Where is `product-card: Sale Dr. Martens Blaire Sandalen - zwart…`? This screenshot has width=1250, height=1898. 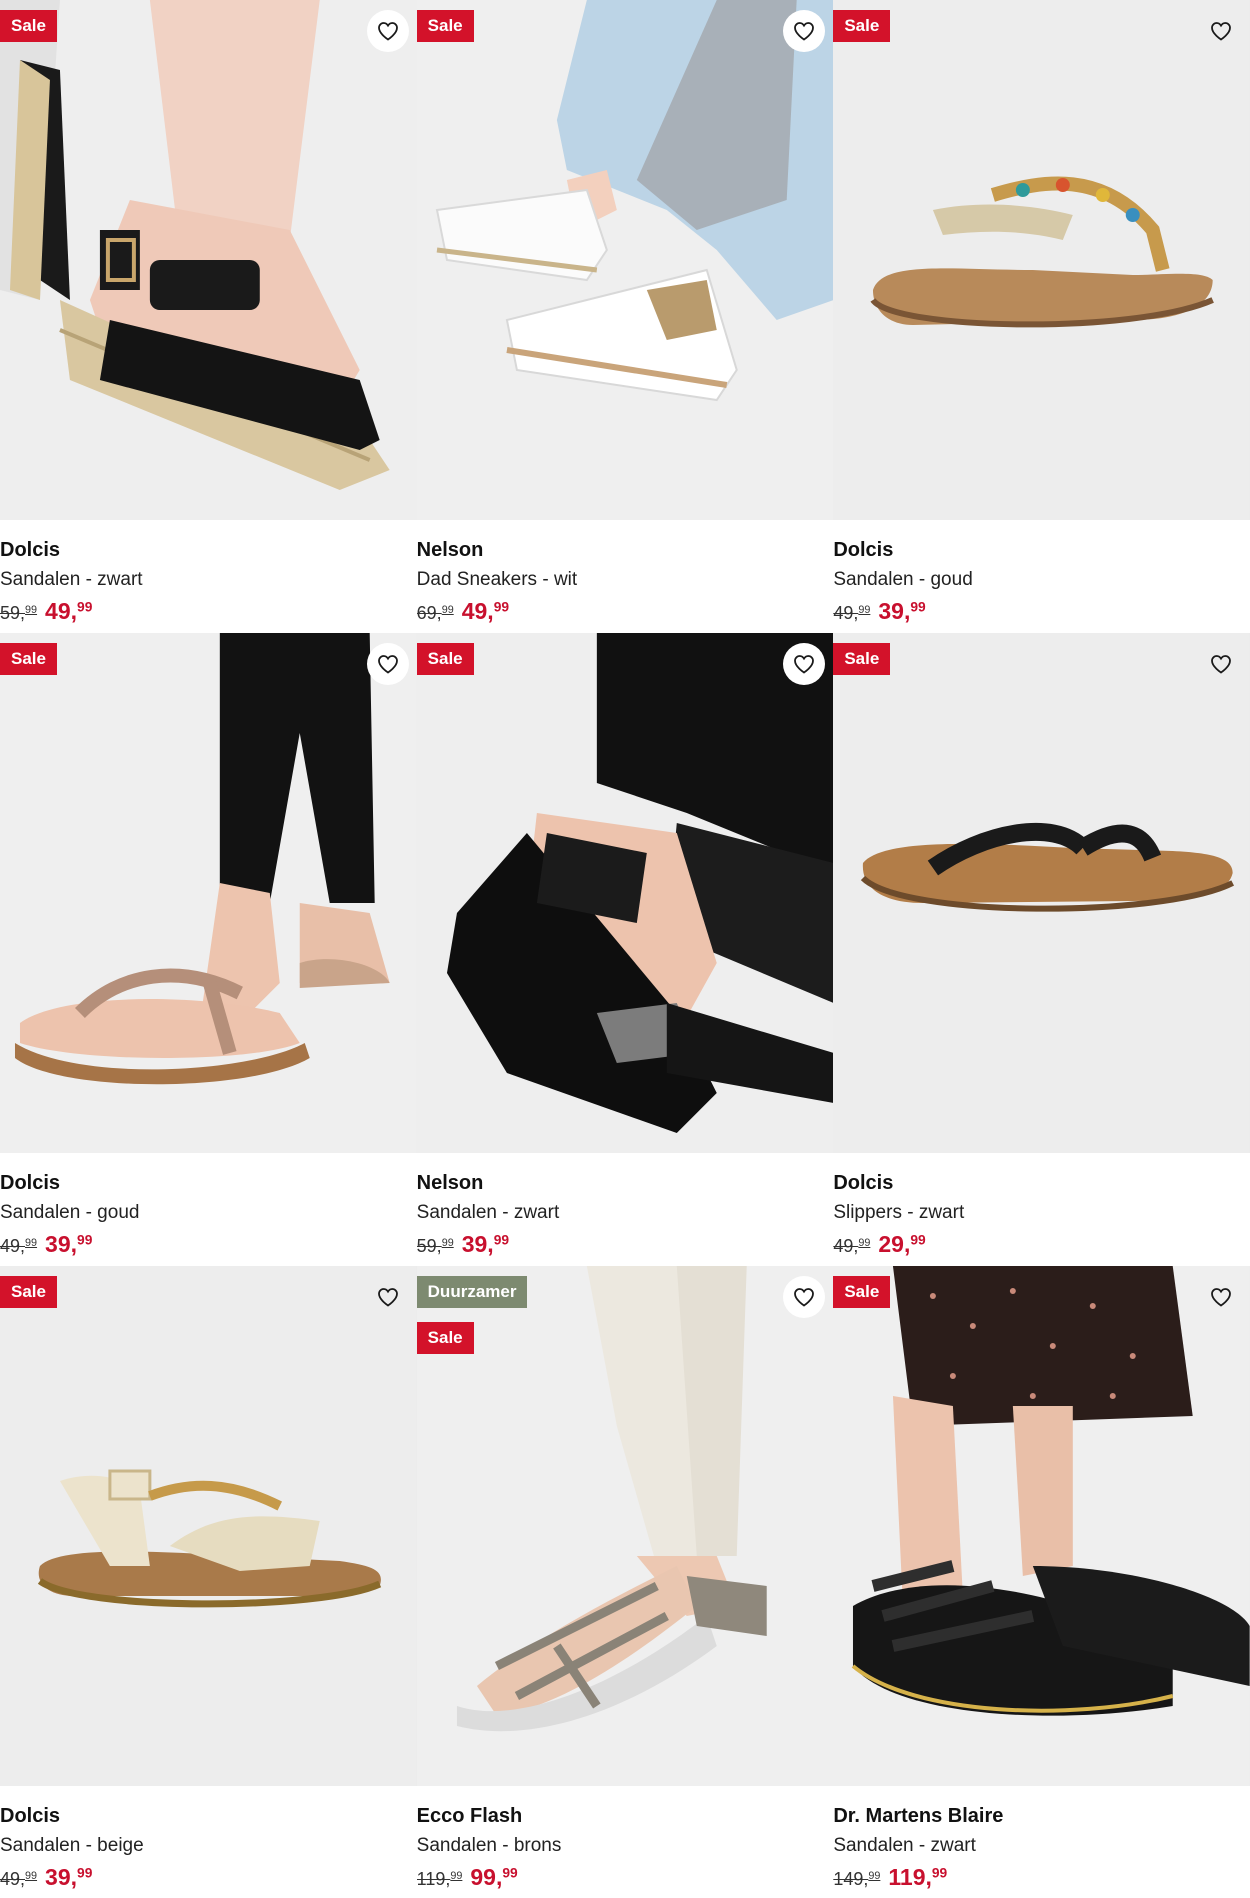
product-card: Sale Dr. Martens Blaire Sandalen - zwart… is located at coordinates (1041, 1582).